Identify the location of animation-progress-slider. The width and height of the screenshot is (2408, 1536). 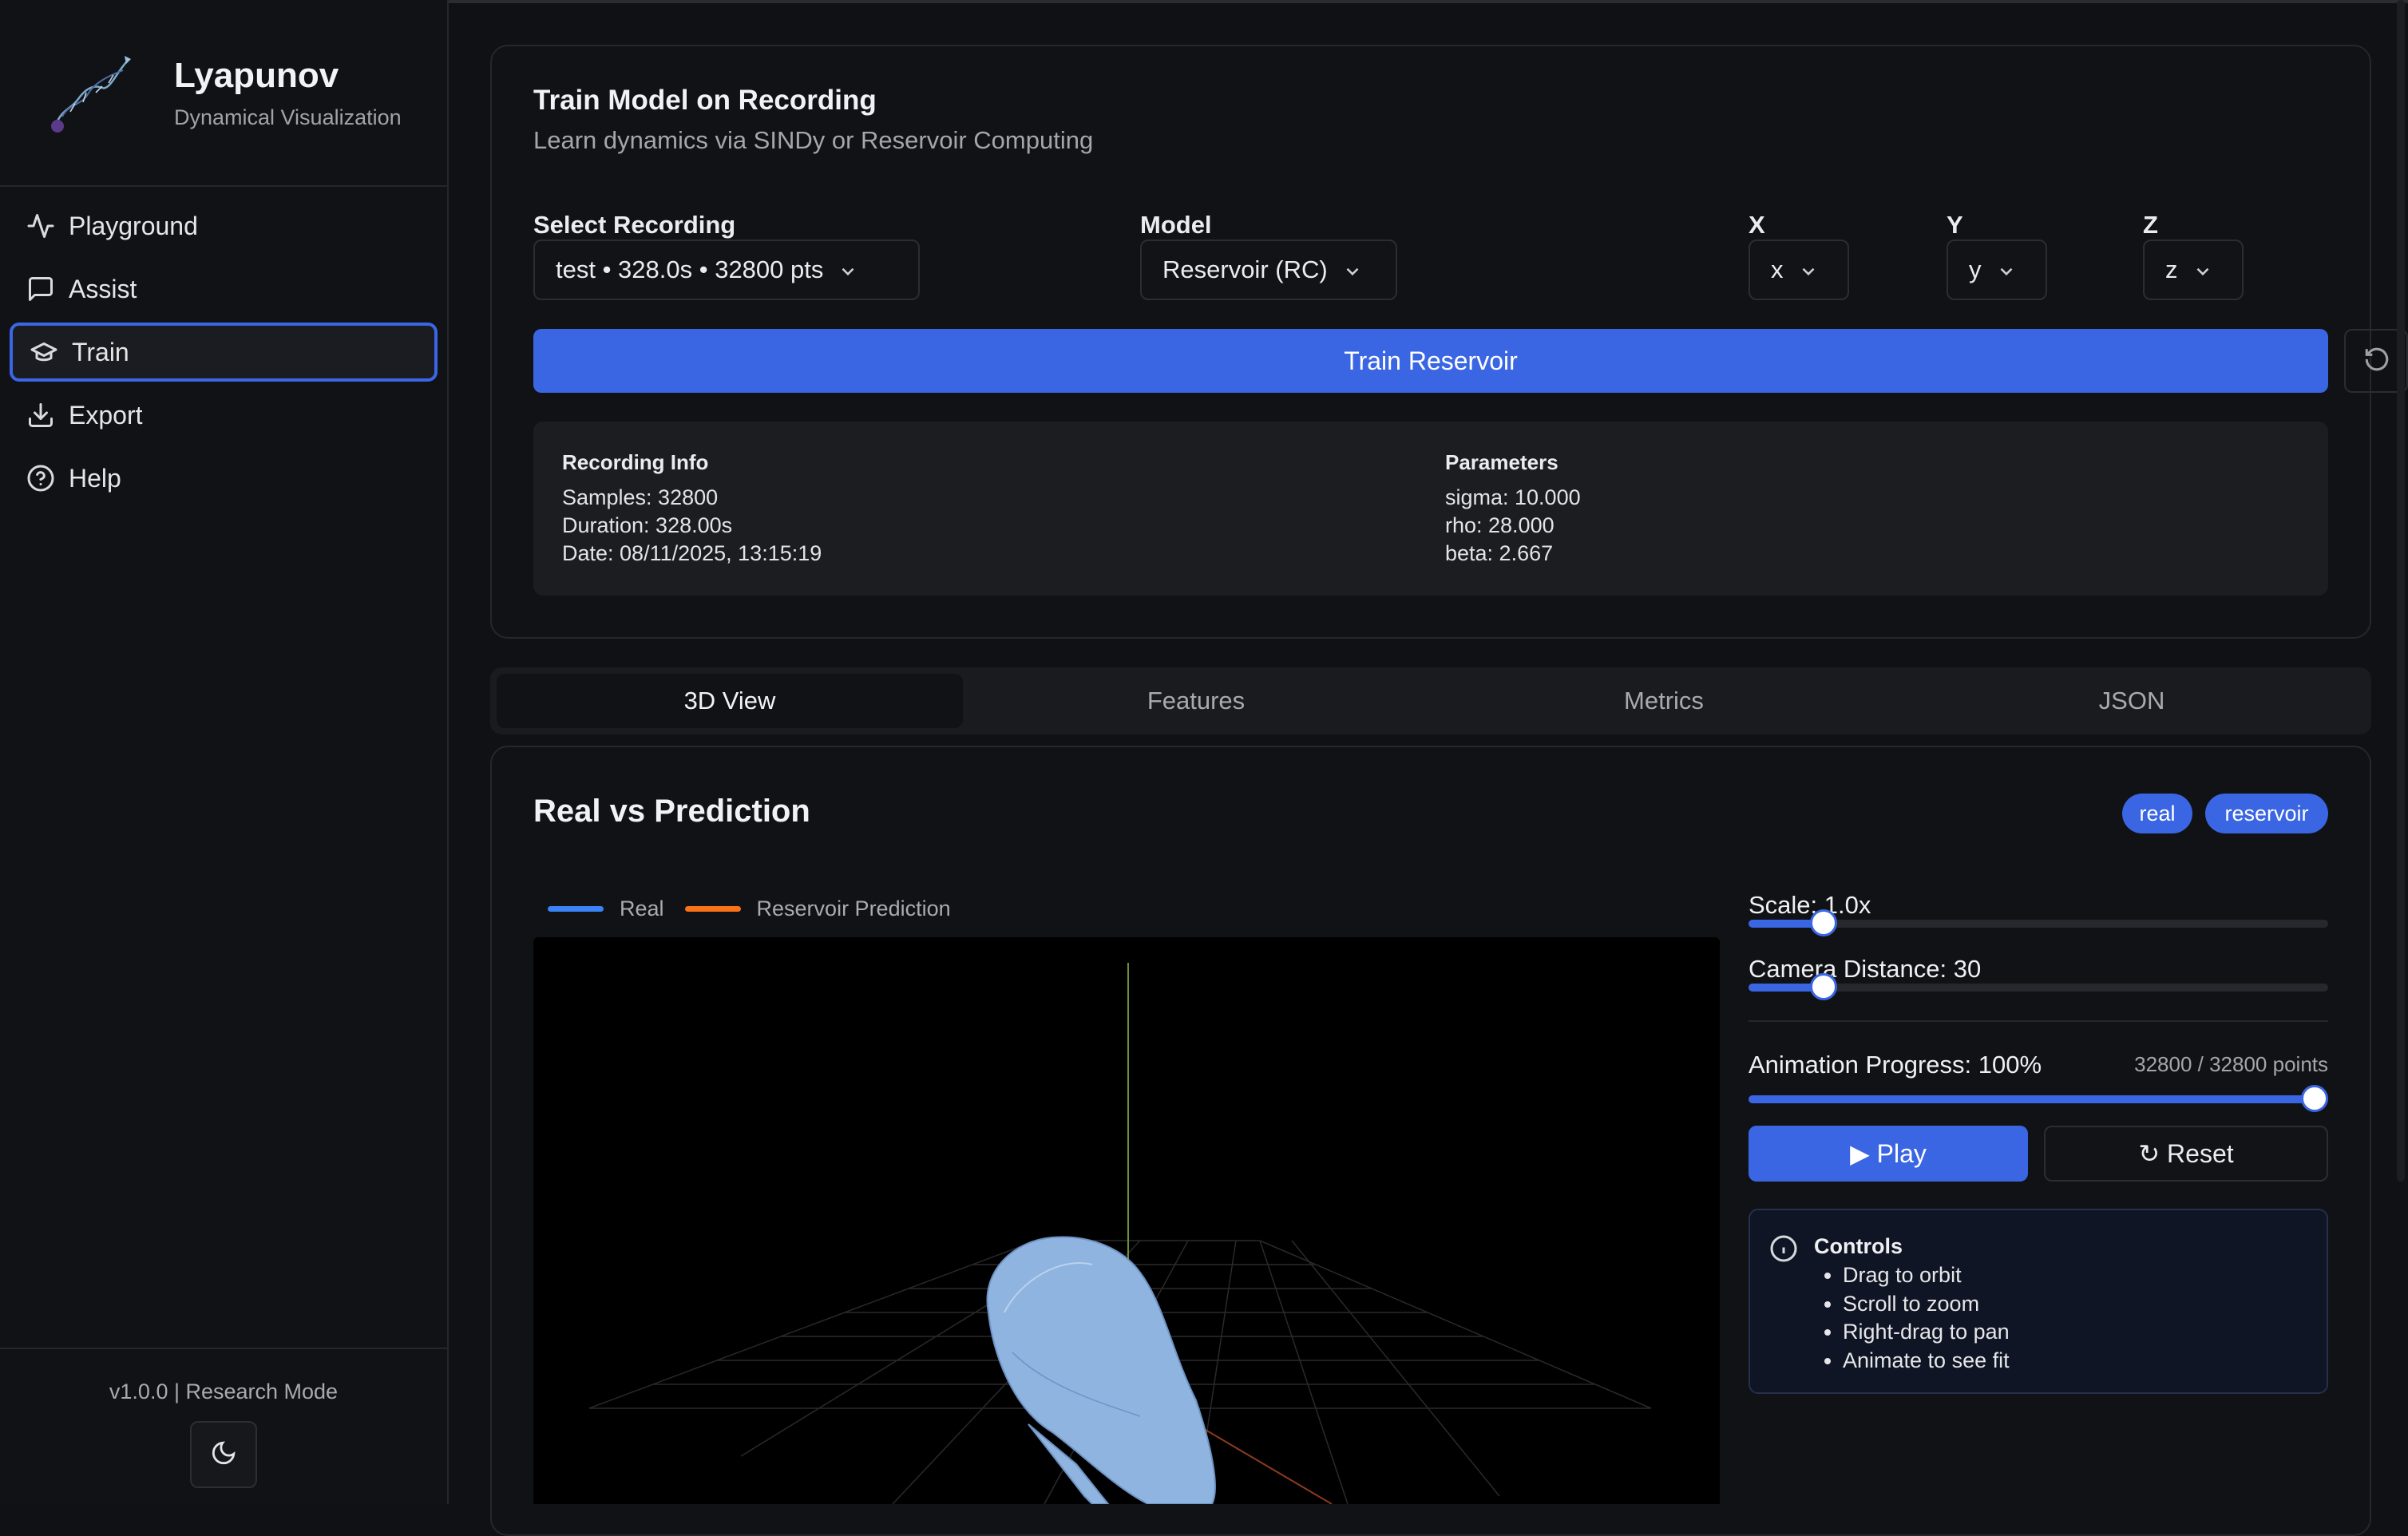
(2039, 1099).